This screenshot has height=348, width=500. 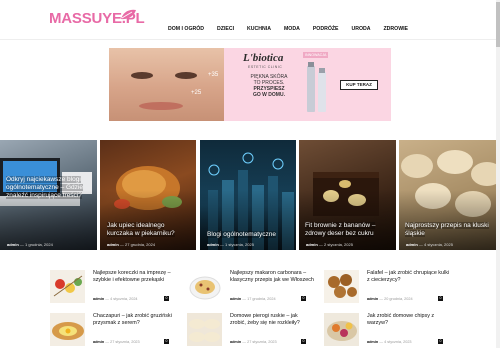 What do you see at coordinates (225, 31) in the screenshot?
I see `nav-item-dzieci: DZIECI` at bounding box center [225, 31].